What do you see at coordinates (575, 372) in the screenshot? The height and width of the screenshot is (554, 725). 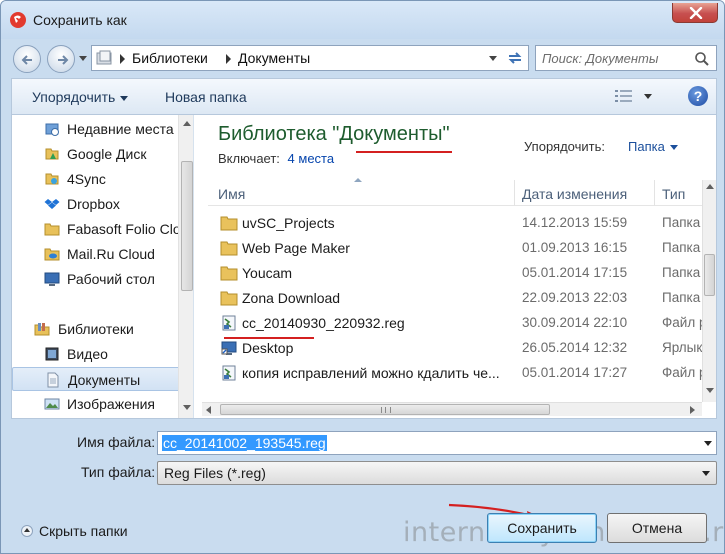 I see `file-date: 05.01.2014 17:27` at bounding box center [575, 372].